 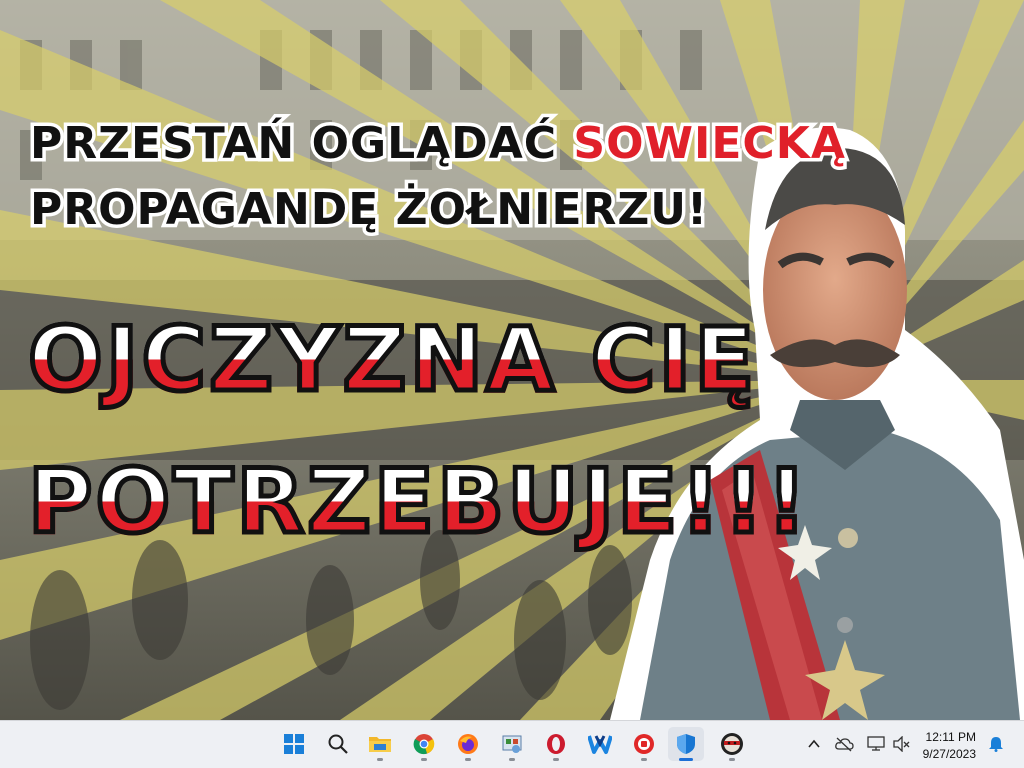 I want to click on clock-date: 9/27/2023, so click(x=949, y=754).